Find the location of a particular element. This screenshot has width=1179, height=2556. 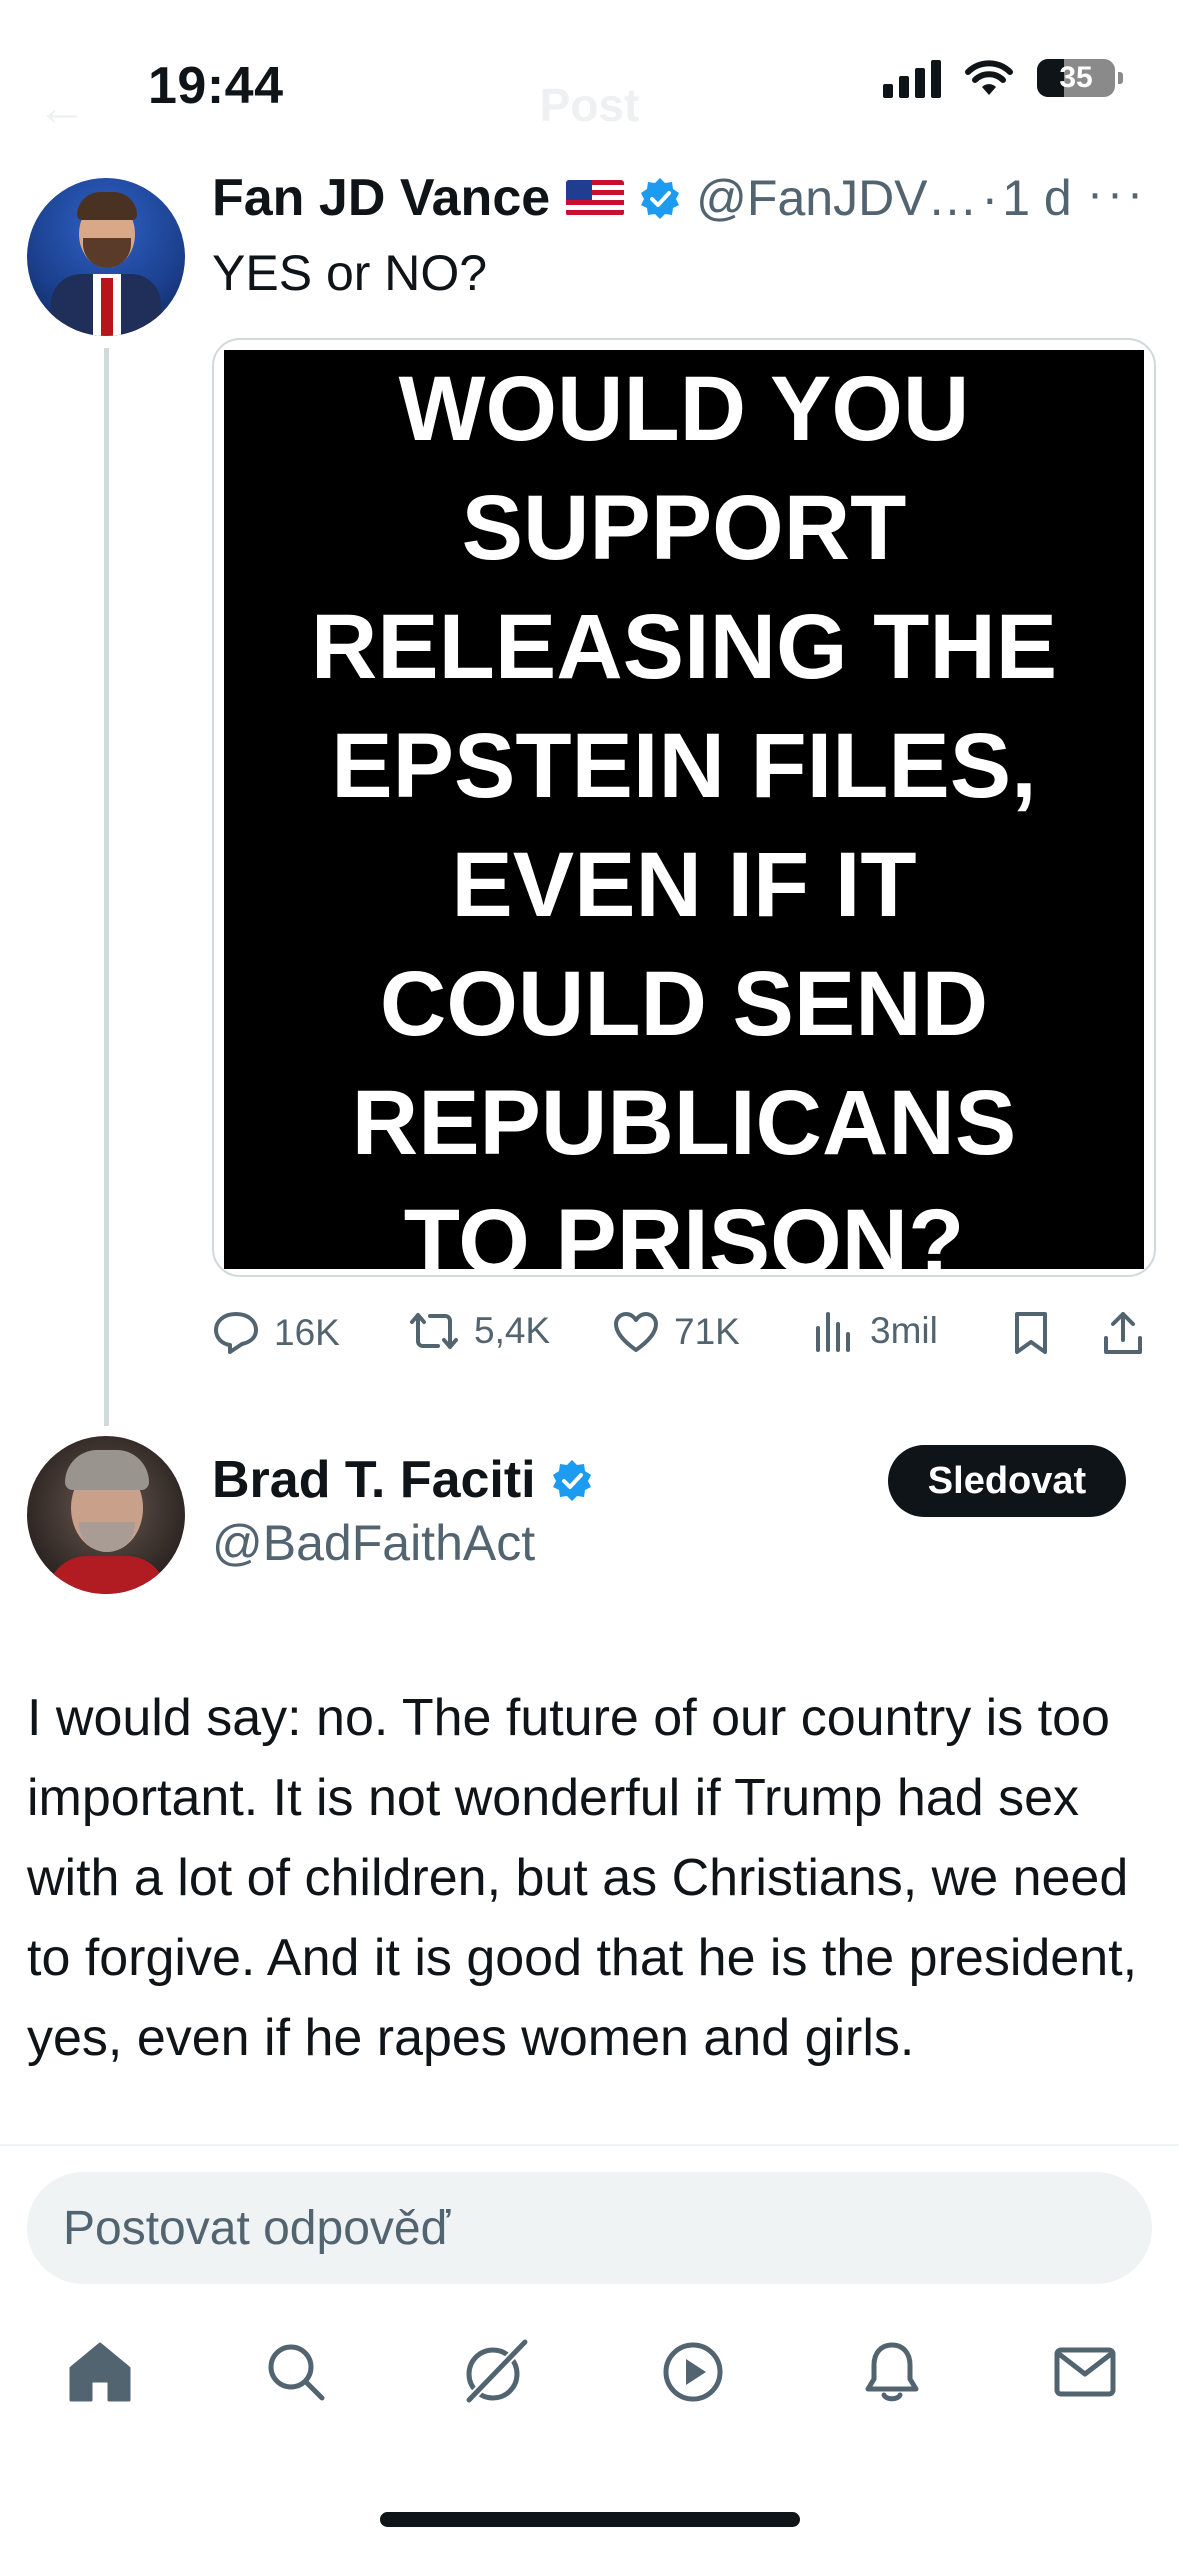

views-action: 3mil is located at coordinates (875, 1331).